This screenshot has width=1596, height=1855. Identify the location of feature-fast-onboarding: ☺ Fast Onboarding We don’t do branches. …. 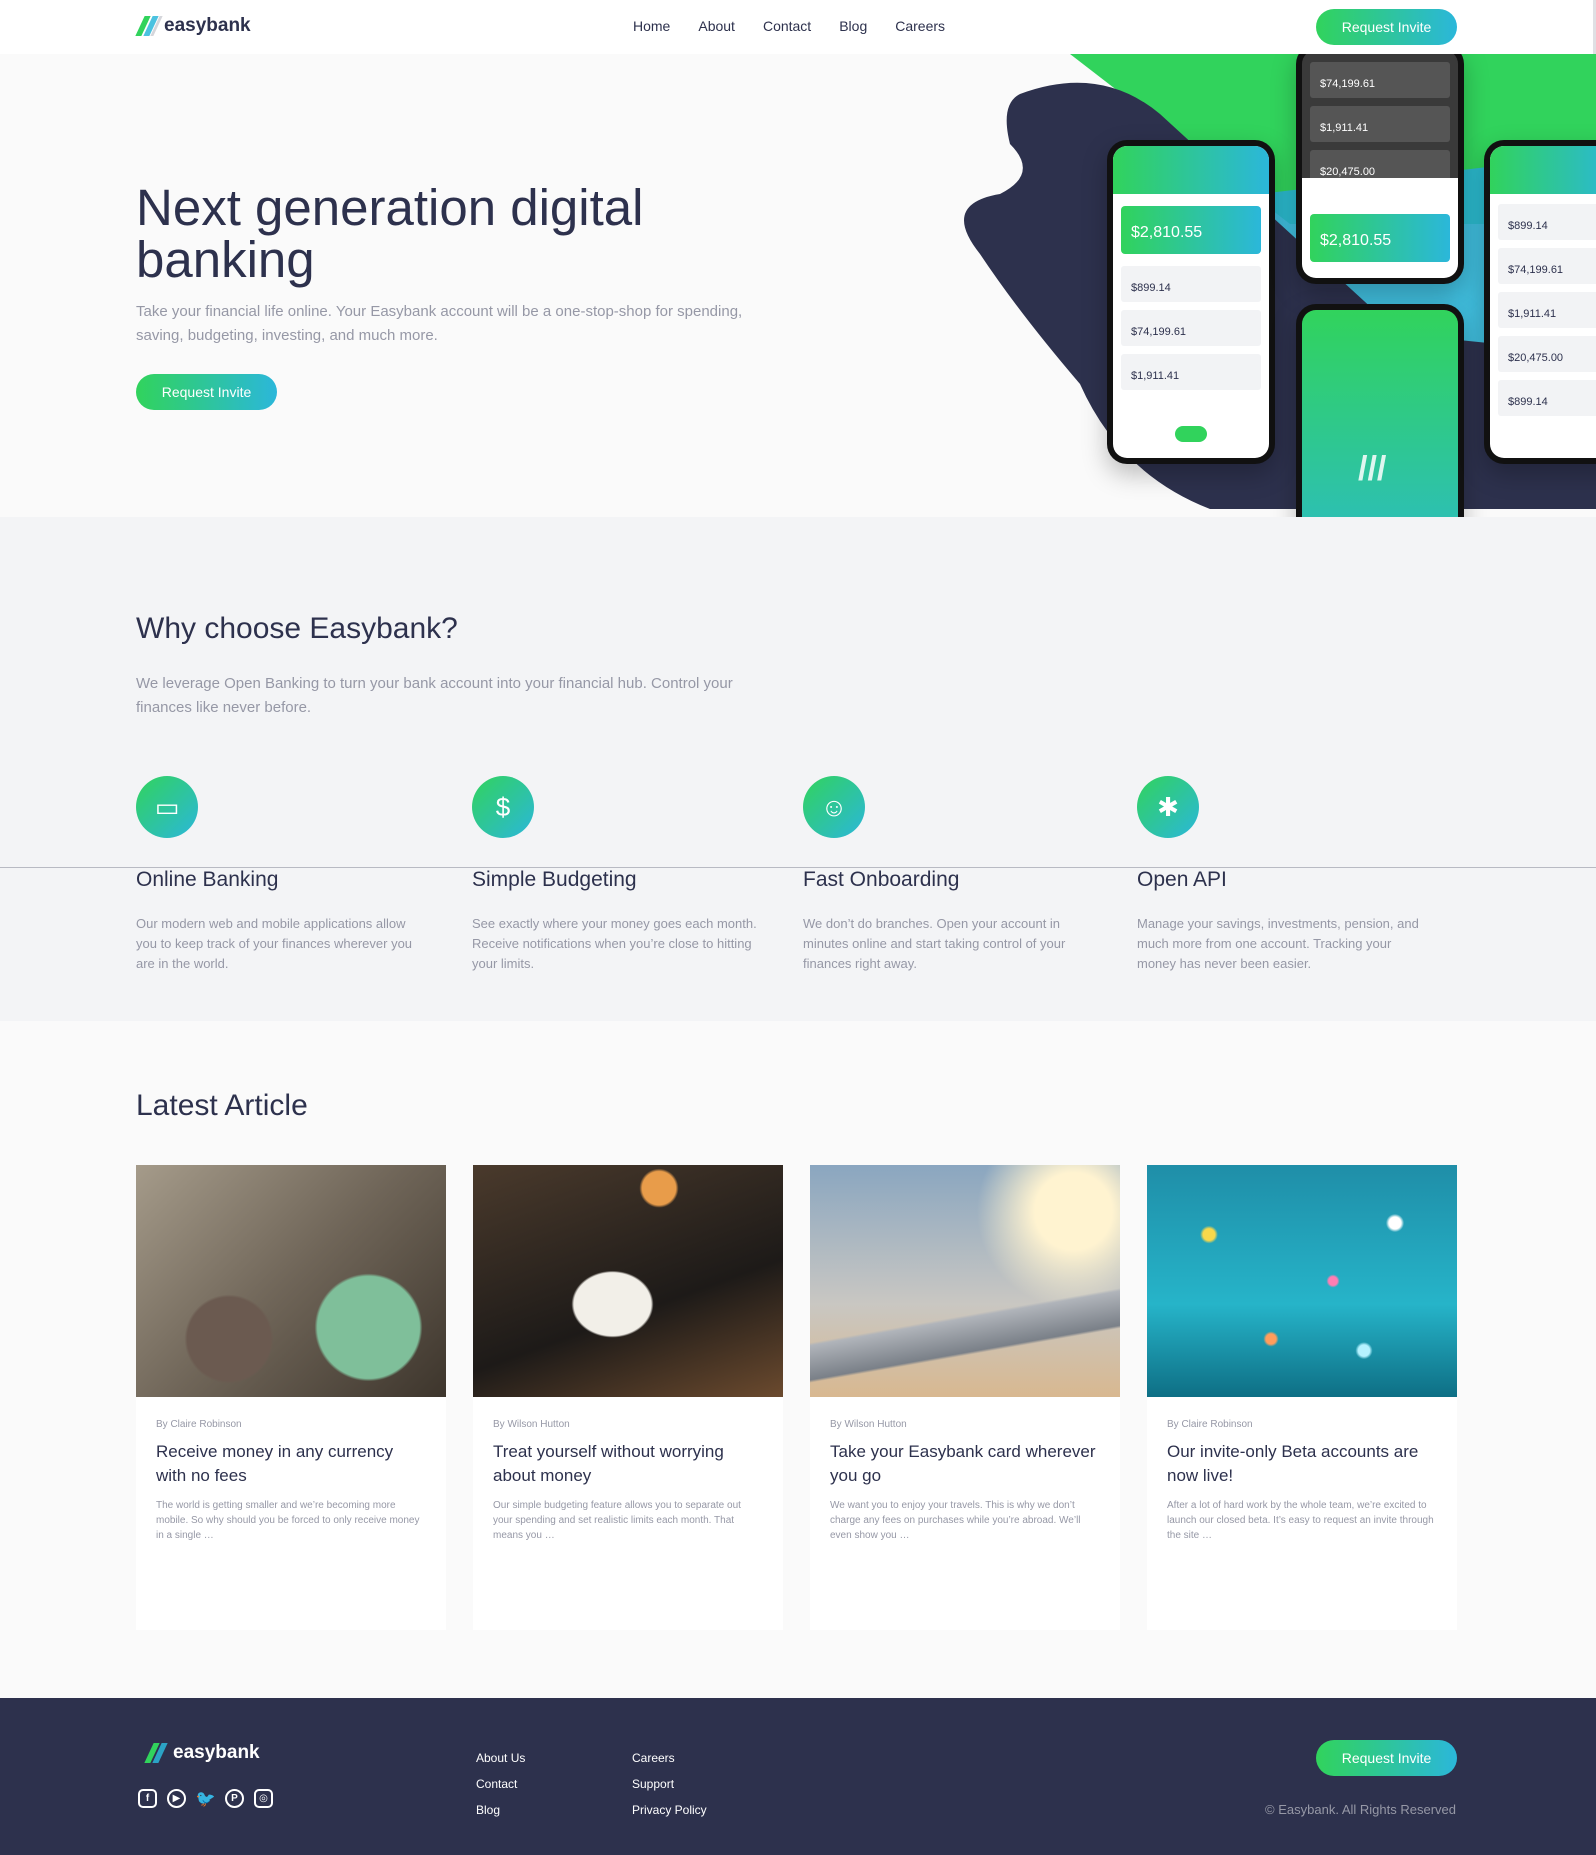
(953, 875).